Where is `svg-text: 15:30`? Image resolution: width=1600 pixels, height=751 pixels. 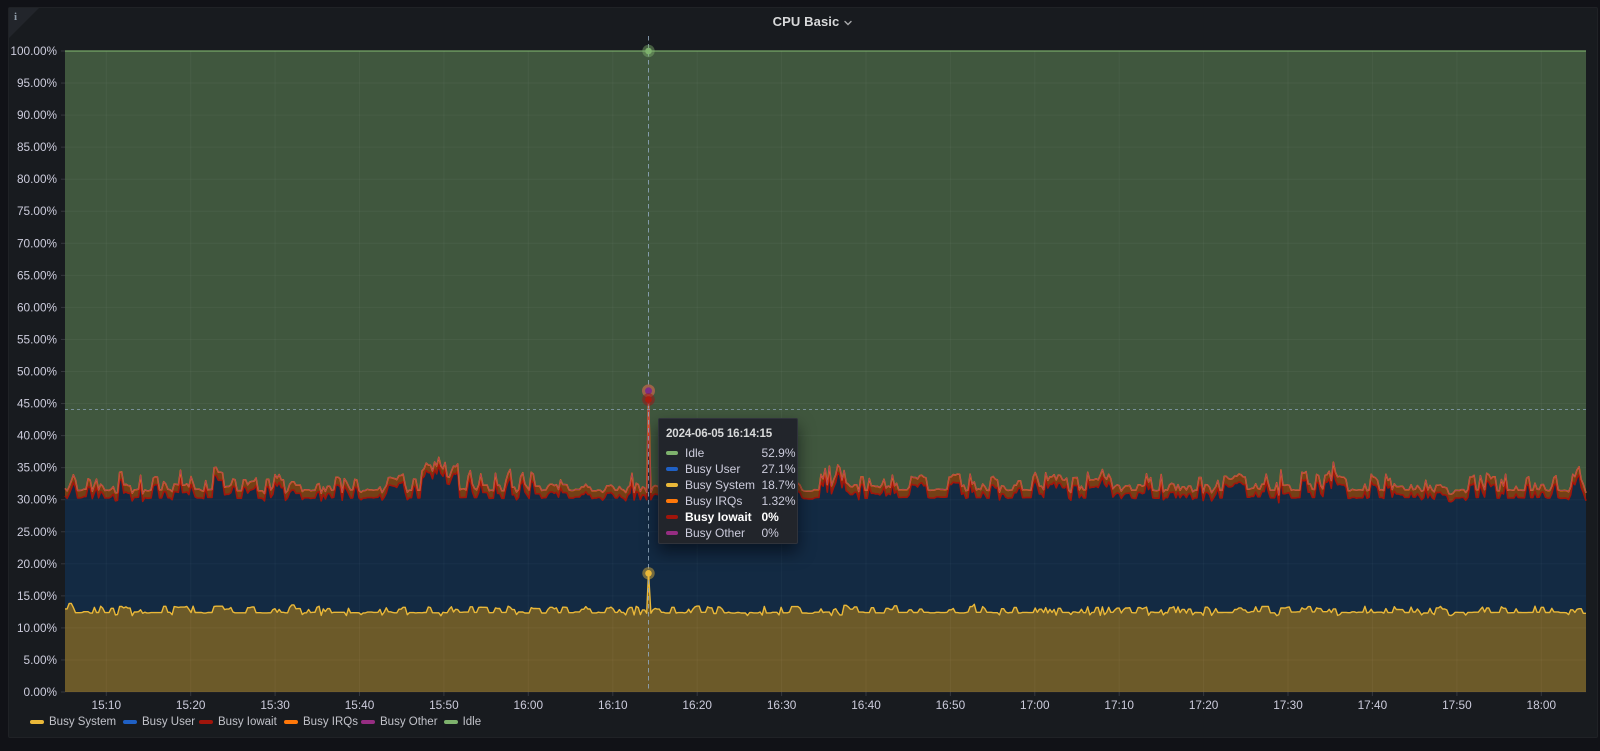
svg-text: 15:30 is located at coordinates (275, 705).